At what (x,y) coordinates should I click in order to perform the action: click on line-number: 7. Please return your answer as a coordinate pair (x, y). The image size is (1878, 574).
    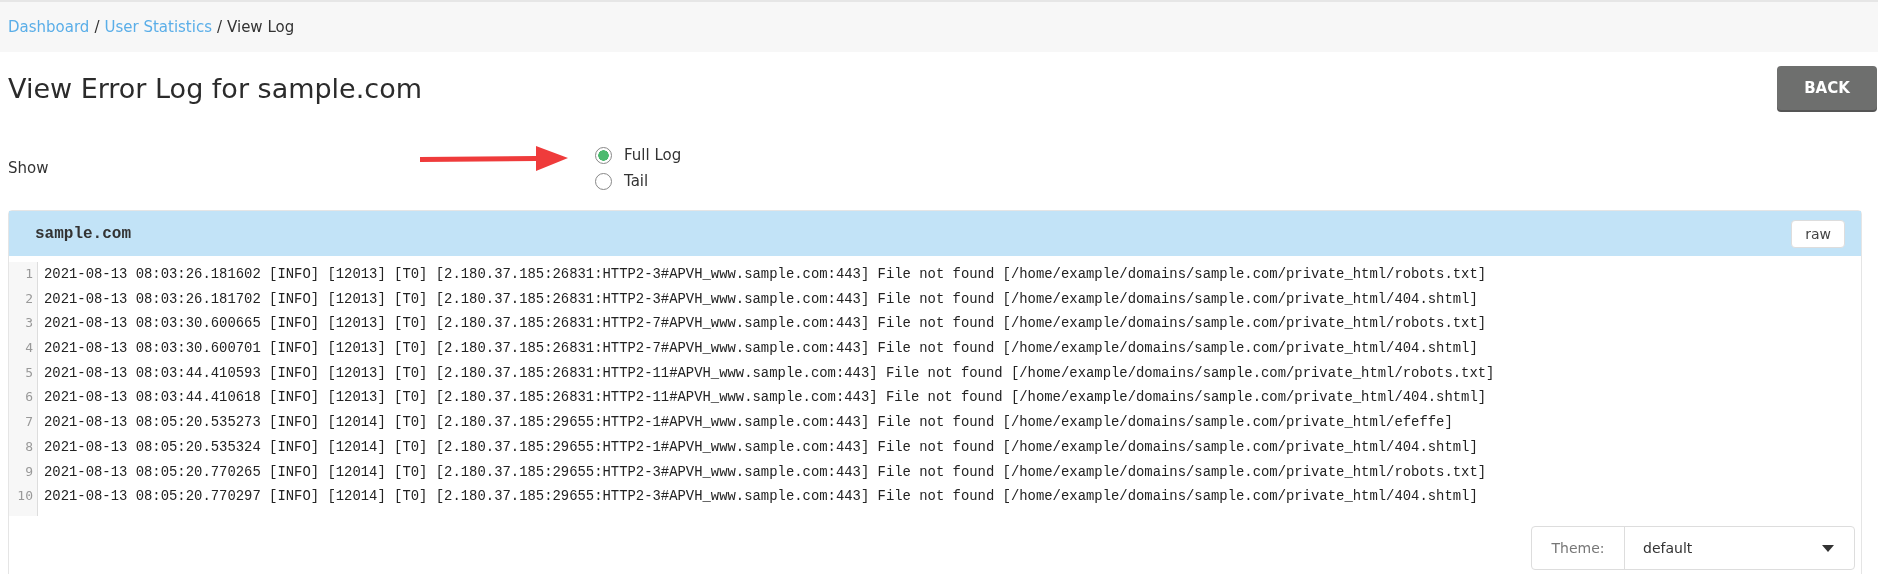
    Looking at the image, I should click on (29, 422).